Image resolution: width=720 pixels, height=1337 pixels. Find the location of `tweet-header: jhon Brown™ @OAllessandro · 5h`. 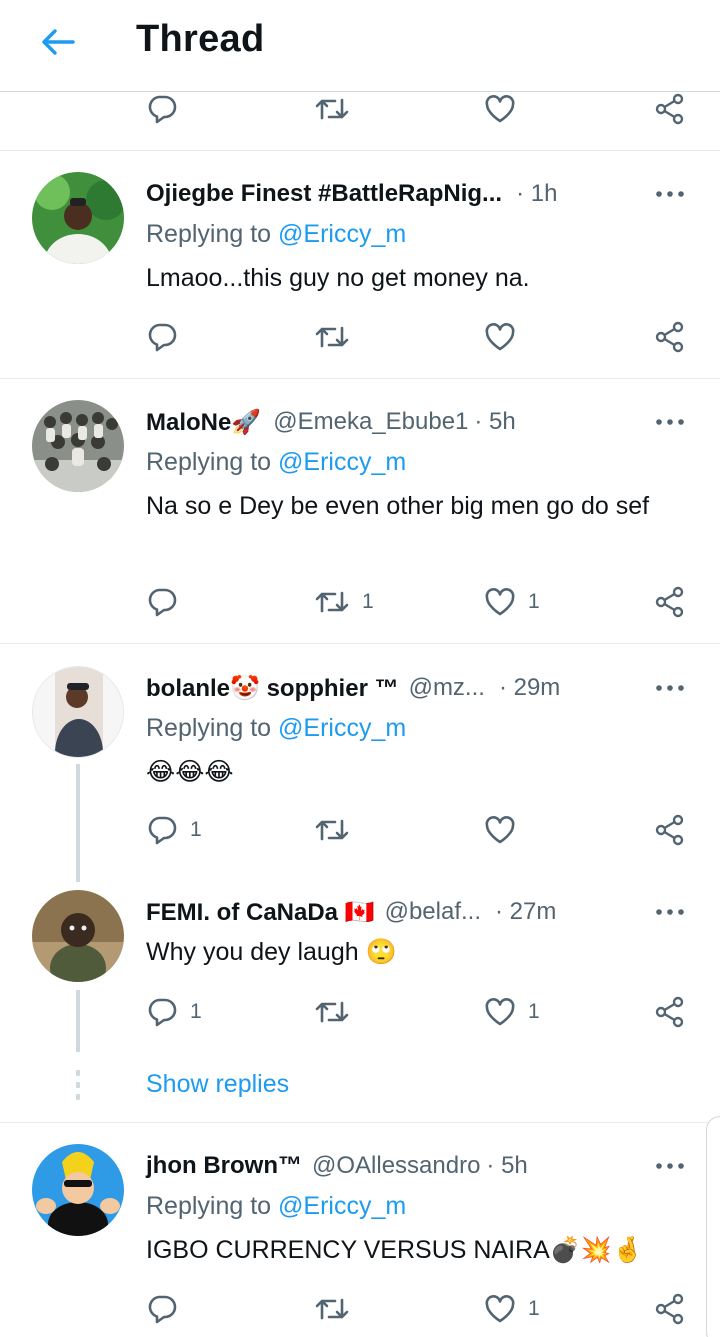

tweet-header: jhon Brown™ @OAllessandro · 5h is located at coordinates (337, 1166).